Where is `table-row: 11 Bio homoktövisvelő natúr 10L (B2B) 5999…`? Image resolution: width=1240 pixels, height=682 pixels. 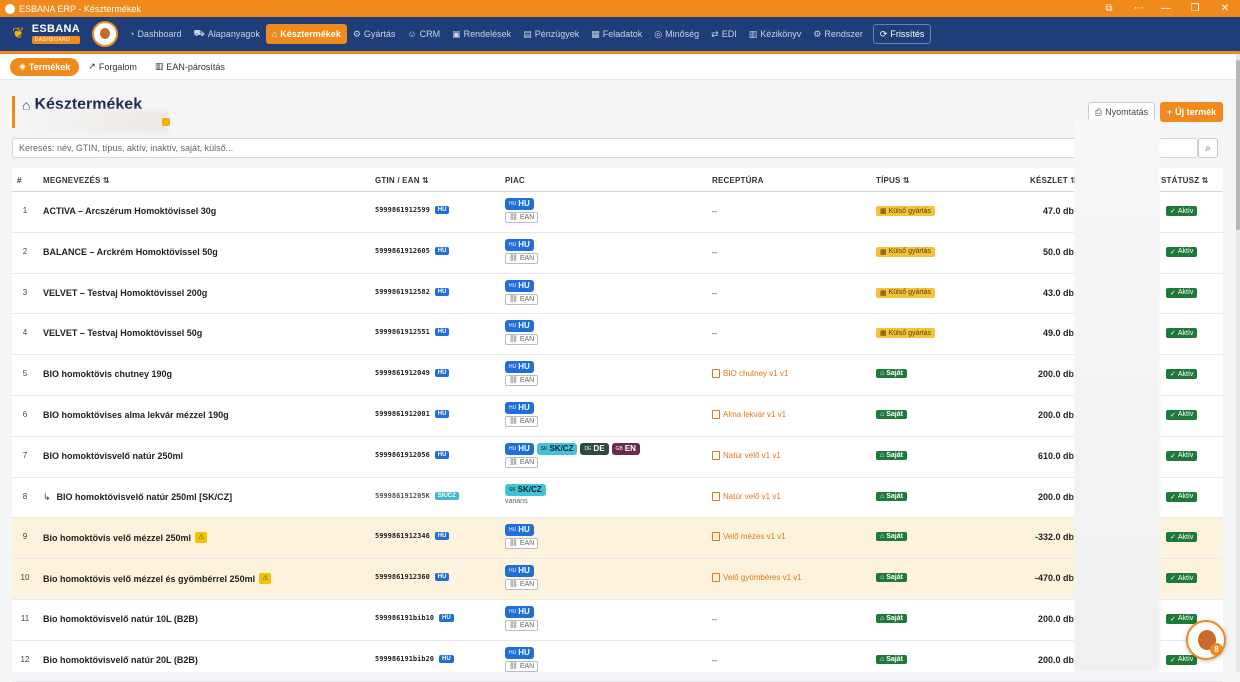 table-row: 11 Bio homoktövisvelő natúr 10L (B2B) 5999… is located at coordinates (617, 620).